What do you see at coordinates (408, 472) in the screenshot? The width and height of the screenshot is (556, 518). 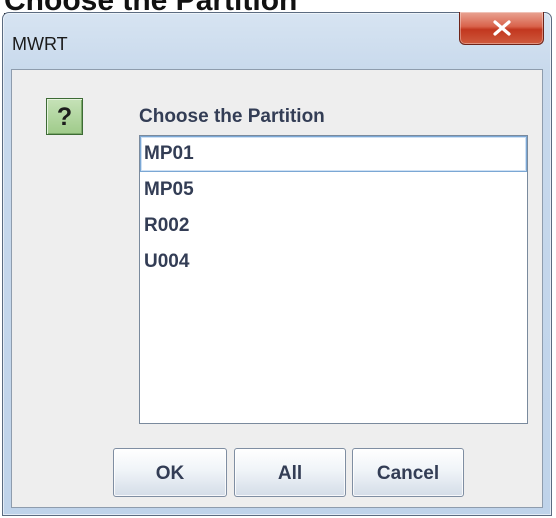 I see `cancel-button: Cancel` at bounding box center [408, 472].